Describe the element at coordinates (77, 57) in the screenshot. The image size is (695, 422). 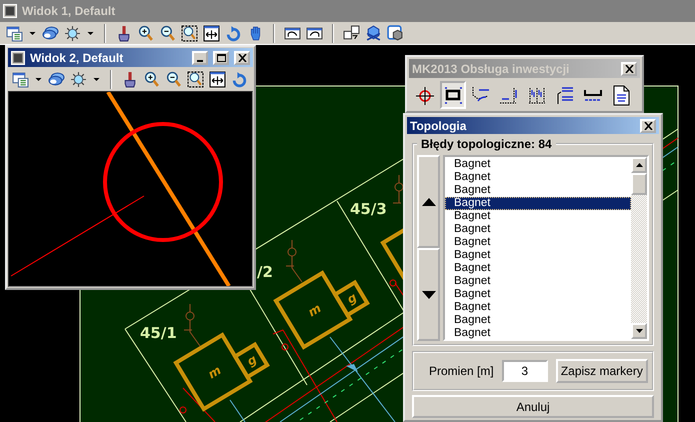
I see `window-title: Widok 2, Default` at that location.